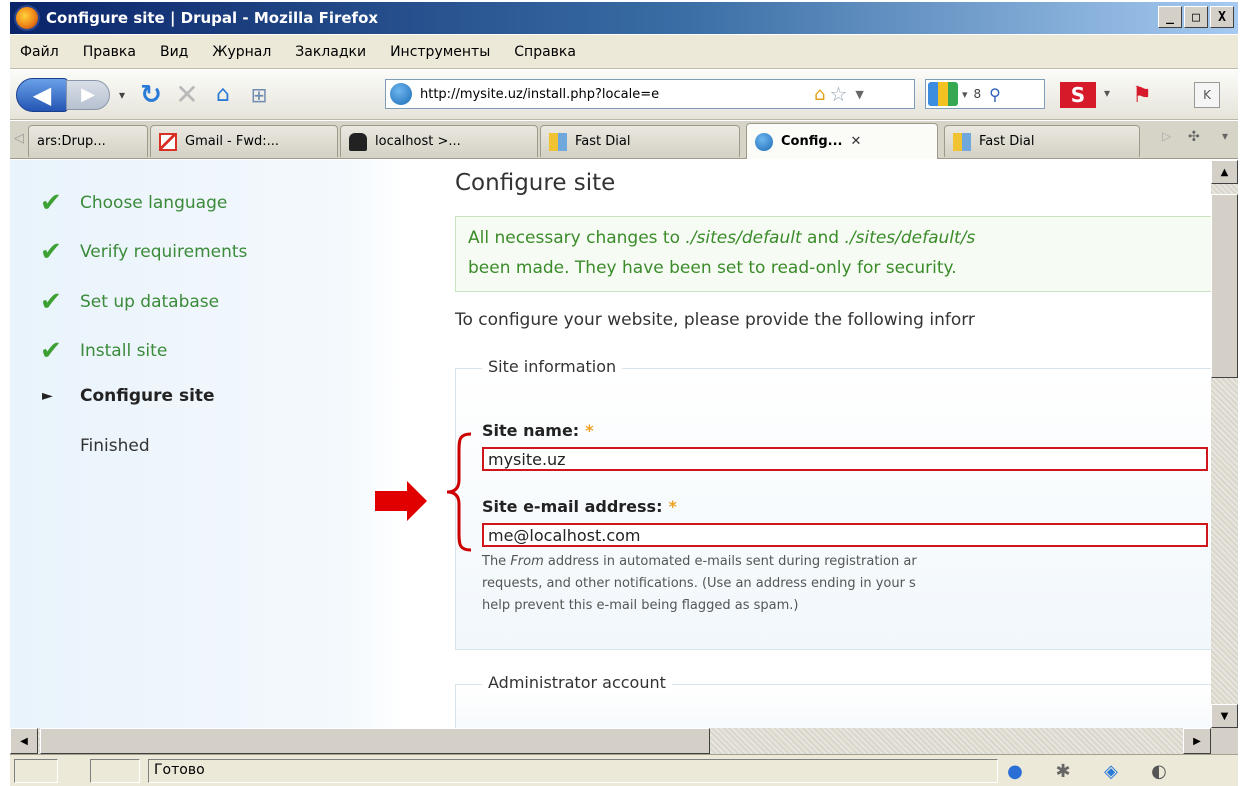 This screenshot has width=1240, height=786. I want to click on step-set-up-database: ✔ Set up database, so click(130, 302).